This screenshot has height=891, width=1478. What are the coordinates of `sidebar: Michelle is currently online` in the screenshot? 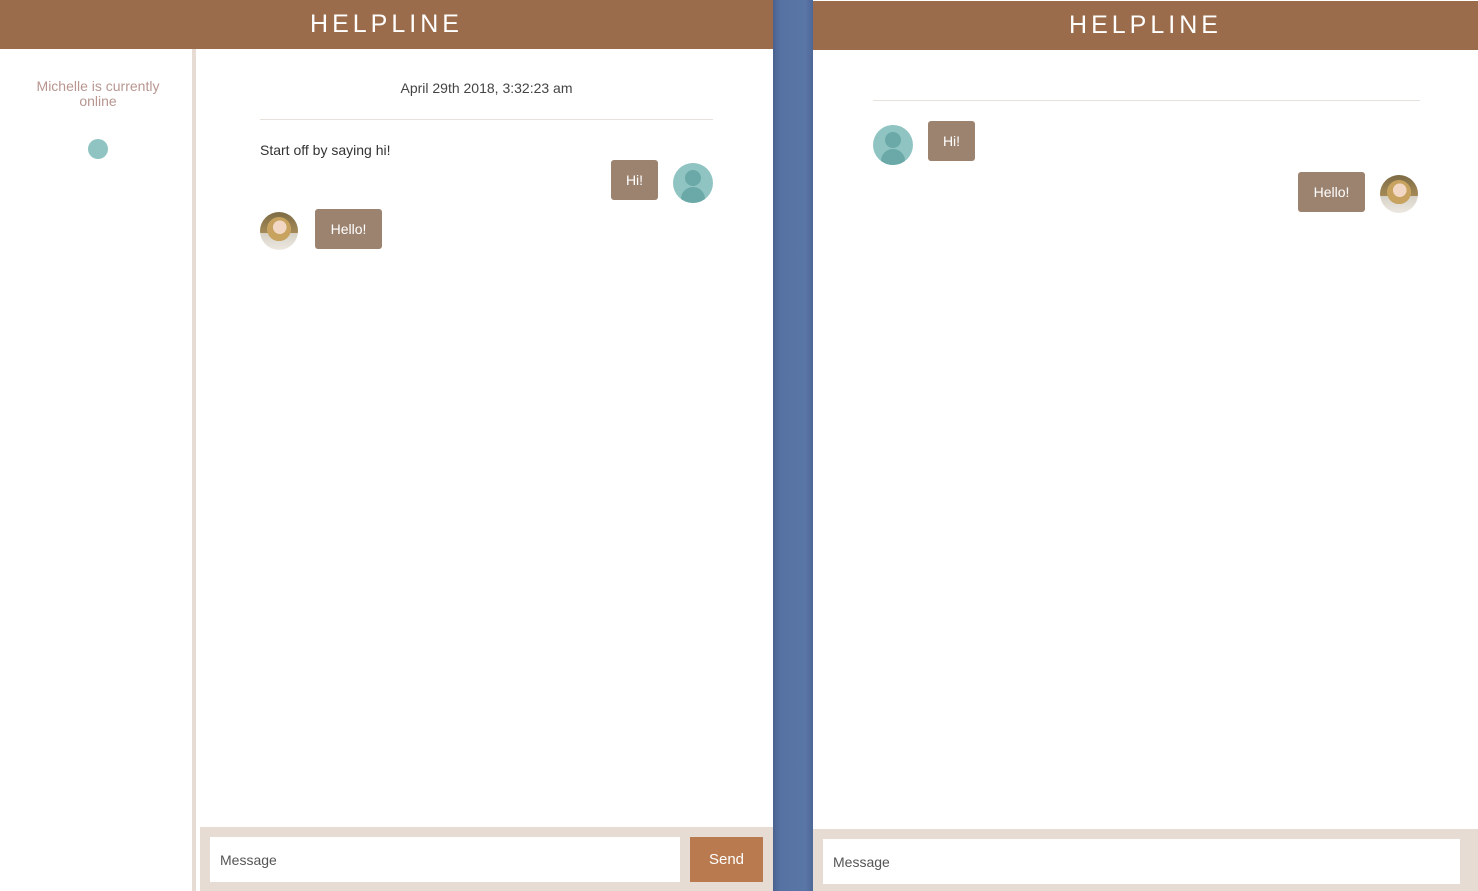 It's located at (98, 470).